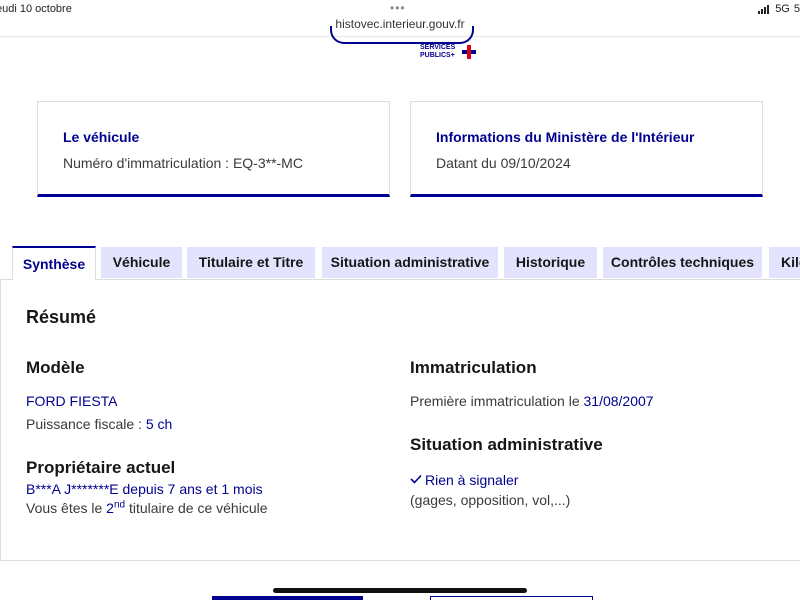 This screenshot has width=800, height=600. I want to click on more-dots-icon: •••, so click(398, 8).